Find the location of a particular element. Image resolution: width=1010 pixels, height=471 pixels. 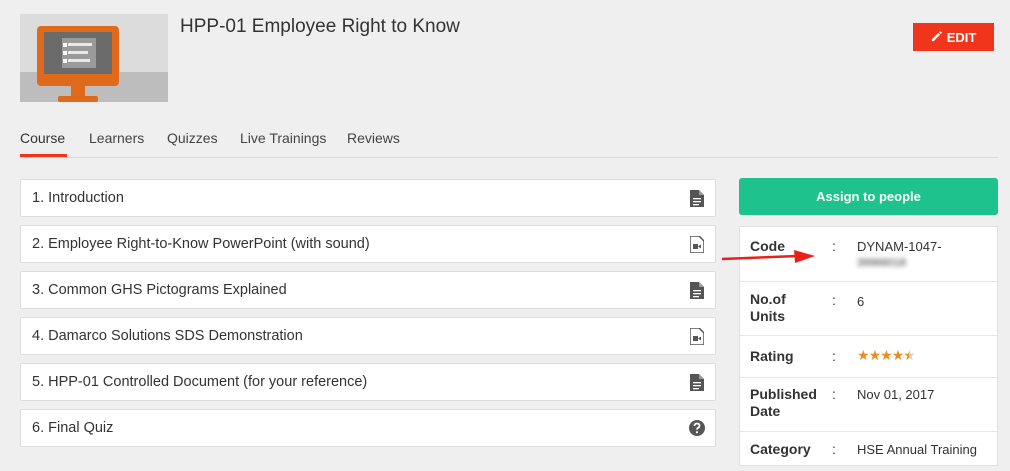

computer-icon is located at coordinates (78, 56).